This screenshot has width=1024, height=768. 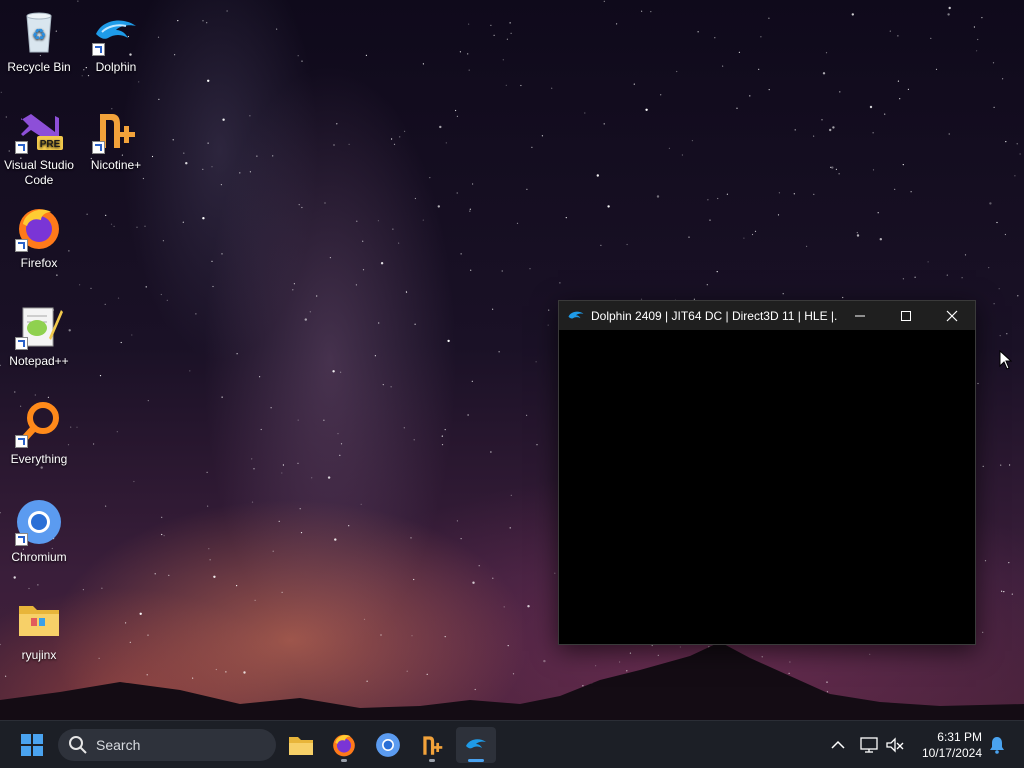 What do you see at coordinates (39, 326) in the screenshot?
I see `notepad-plus-plus-icon` at bounding box center [39, 326].